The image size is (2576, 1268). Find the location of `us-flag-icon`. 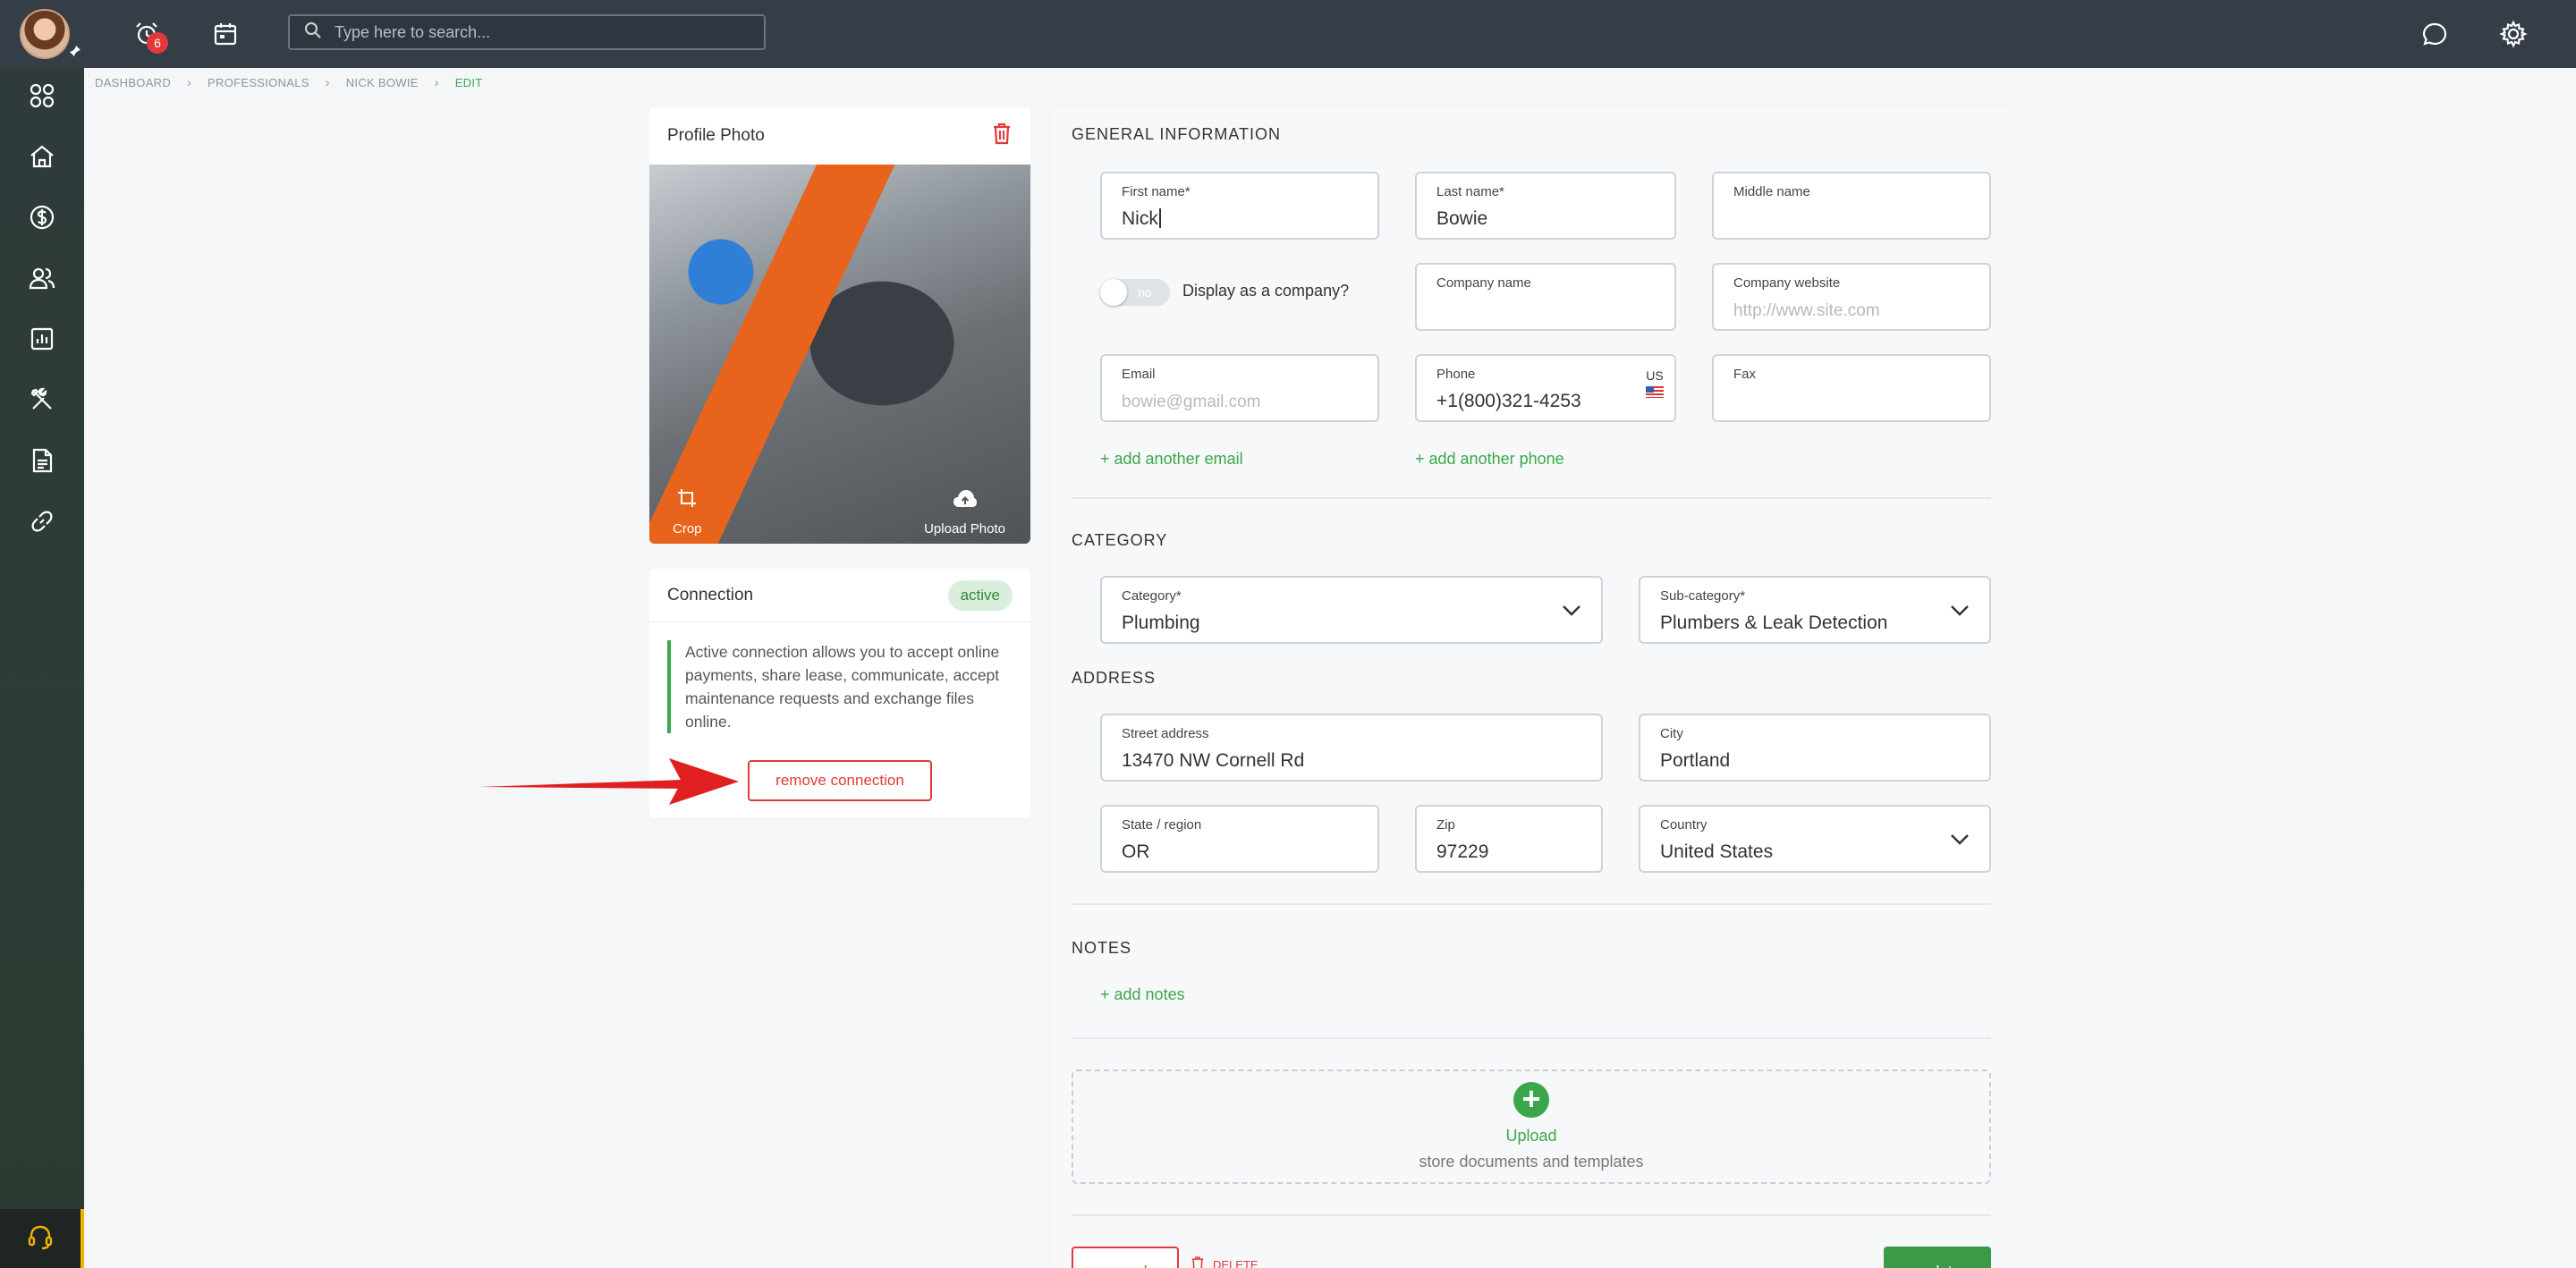

us-flag-icon is located at coordinates (1655, 392).